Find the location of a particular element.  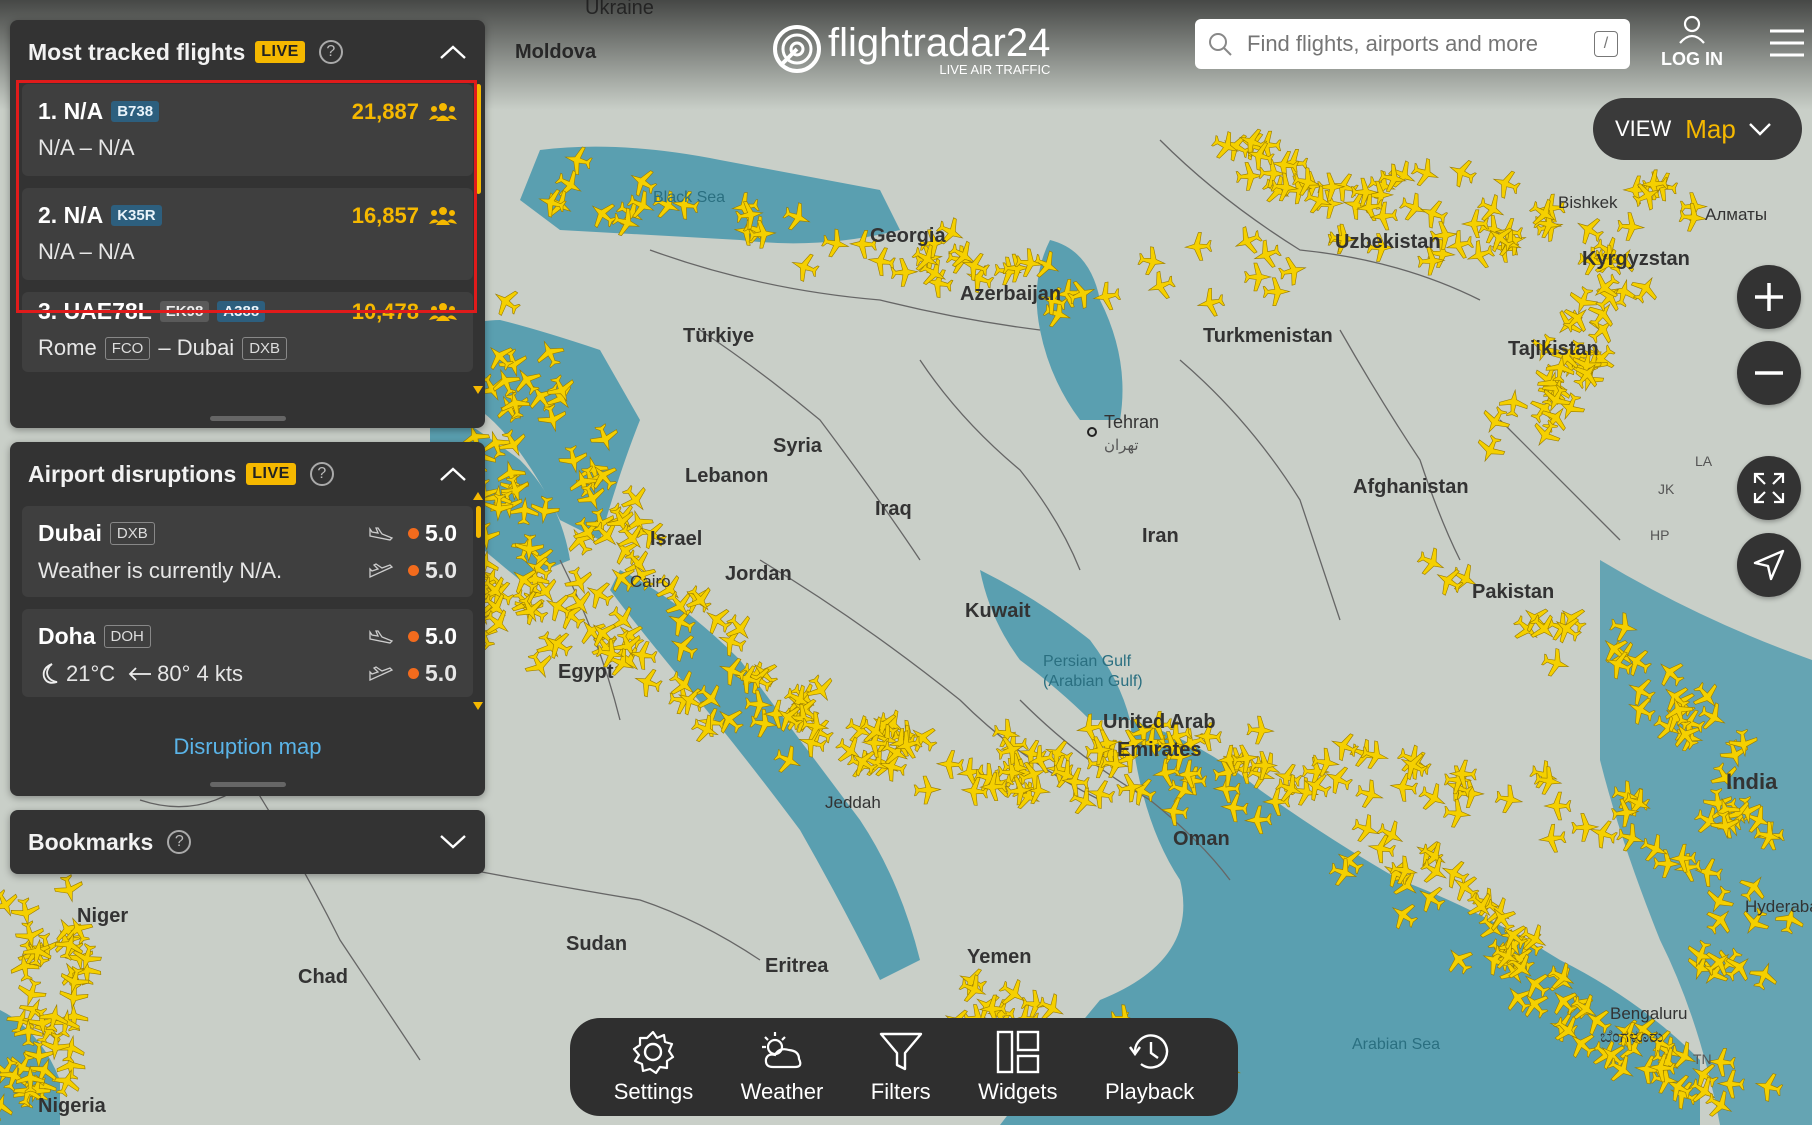

filter-icon is located at coordinates (900, 1051).